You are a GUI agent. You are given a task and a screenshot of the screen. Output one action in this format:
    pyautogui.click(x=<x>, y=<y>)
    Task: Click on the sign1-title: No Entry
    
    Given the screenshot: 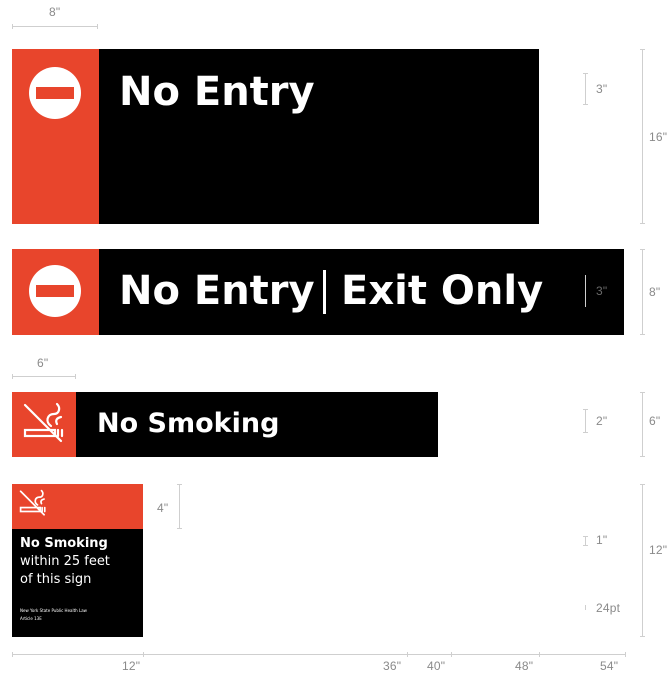 What is the action you would take?
    pyautogui.click(x=217, y=92)
    